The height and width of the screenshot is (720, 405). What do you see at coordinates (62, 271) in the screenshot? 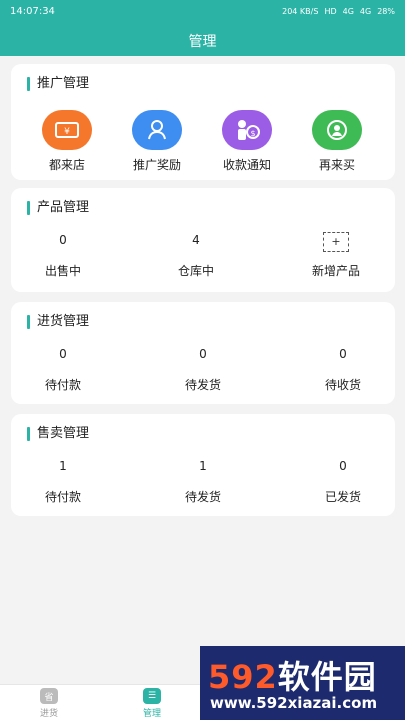
I see `stat-label: 出售中` at bounding box center [62, 271].